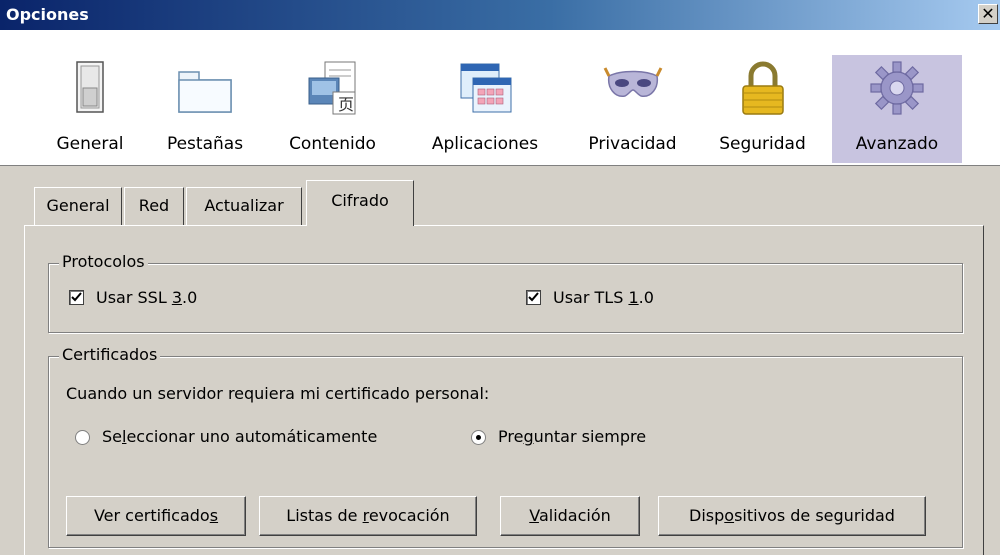 The width and height of the screenshot is (1000, 555). I want to click on content-icon: 页, so click(331, 88).